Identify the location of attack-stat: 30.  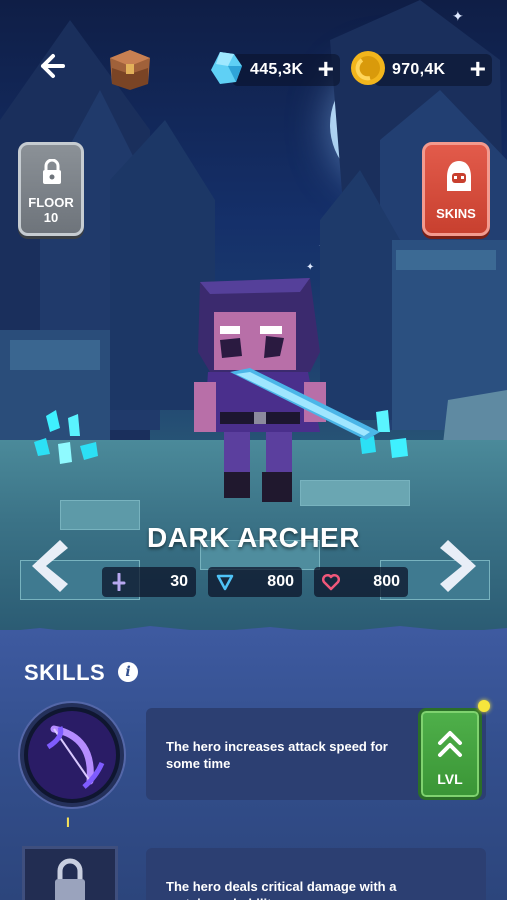
(149, 582).